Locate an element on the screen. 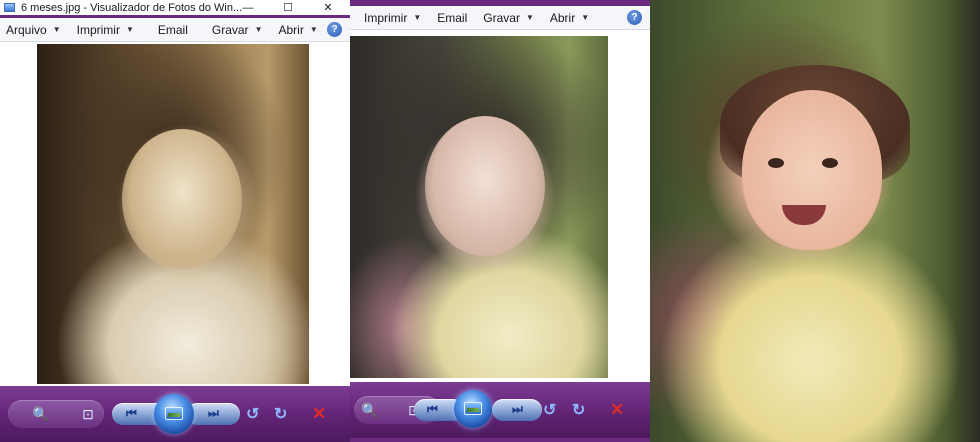 The height and width of the screenshot is (442, 980). playback-toolbar-2: 🔍 ⊡ ⏮ ⏭ ↺ ↻ ✕ is located at coordinates (498, 410).